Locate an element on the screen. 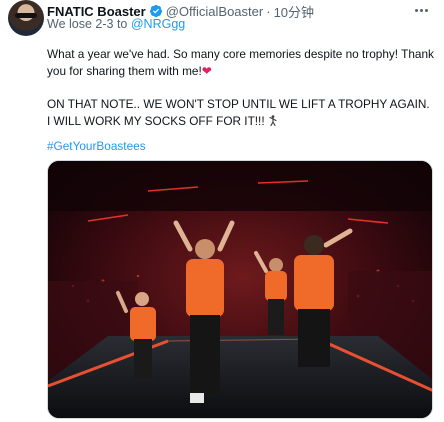 Image resolution: width=444 pixels, height=422 pixels. figure-icon is located at coordinates (273, 120).